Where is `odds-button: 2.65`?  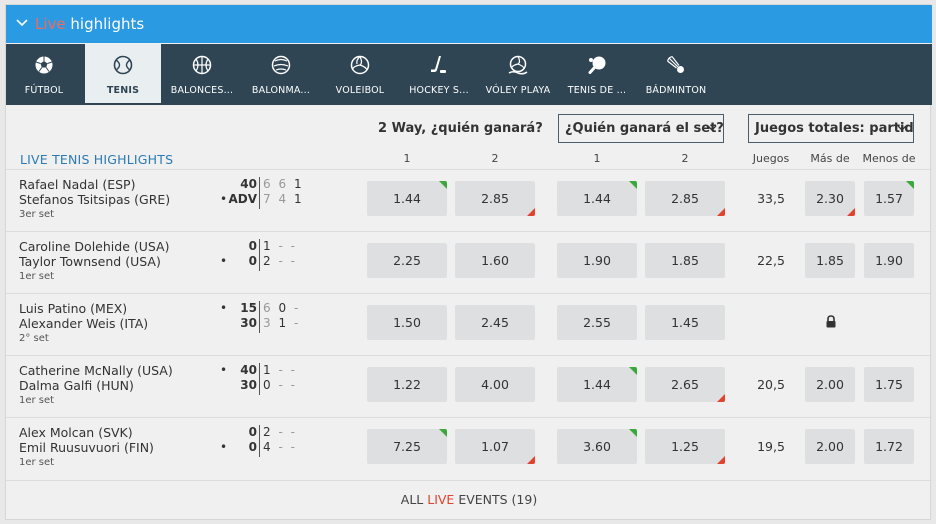 odds-button: 2.65 is located at coordinates (685, 384).